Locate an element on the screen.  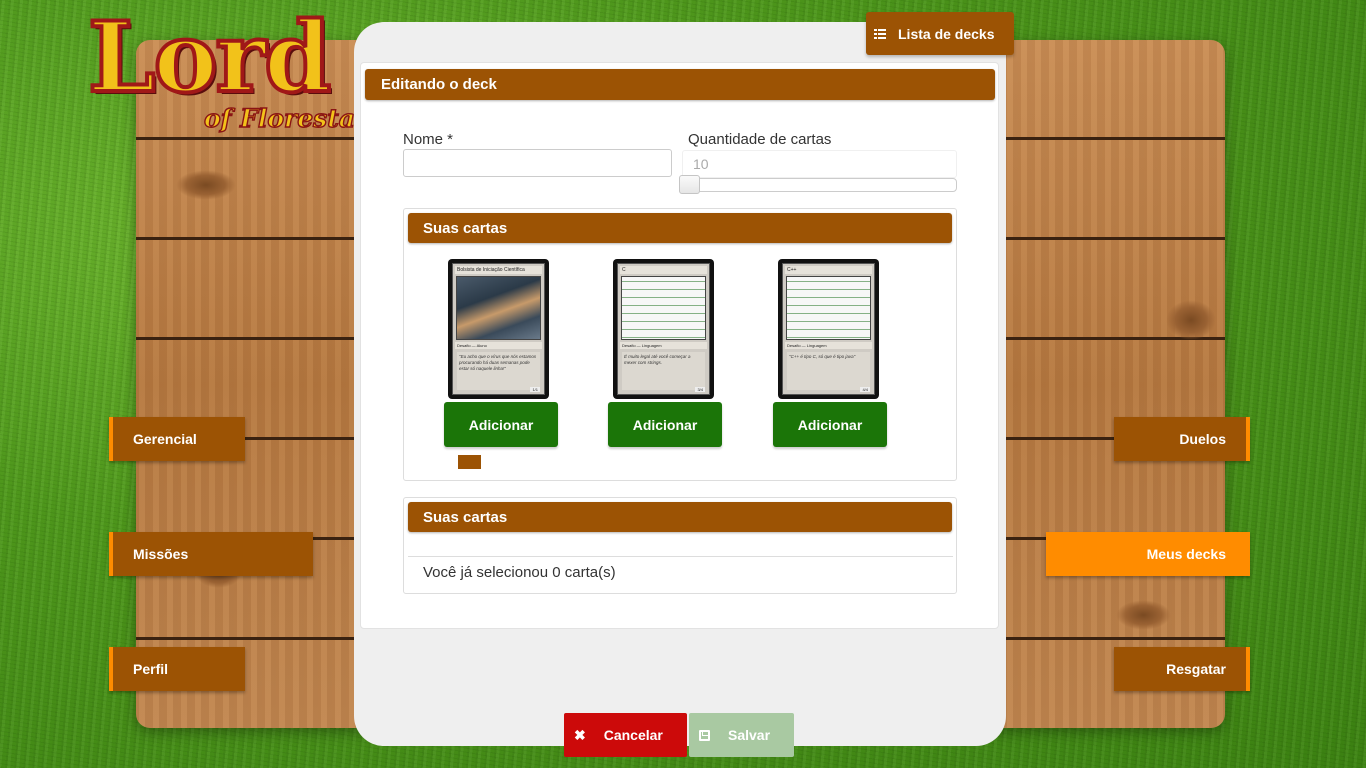
card-number: 4/4 is located at coordinates (865, 389).